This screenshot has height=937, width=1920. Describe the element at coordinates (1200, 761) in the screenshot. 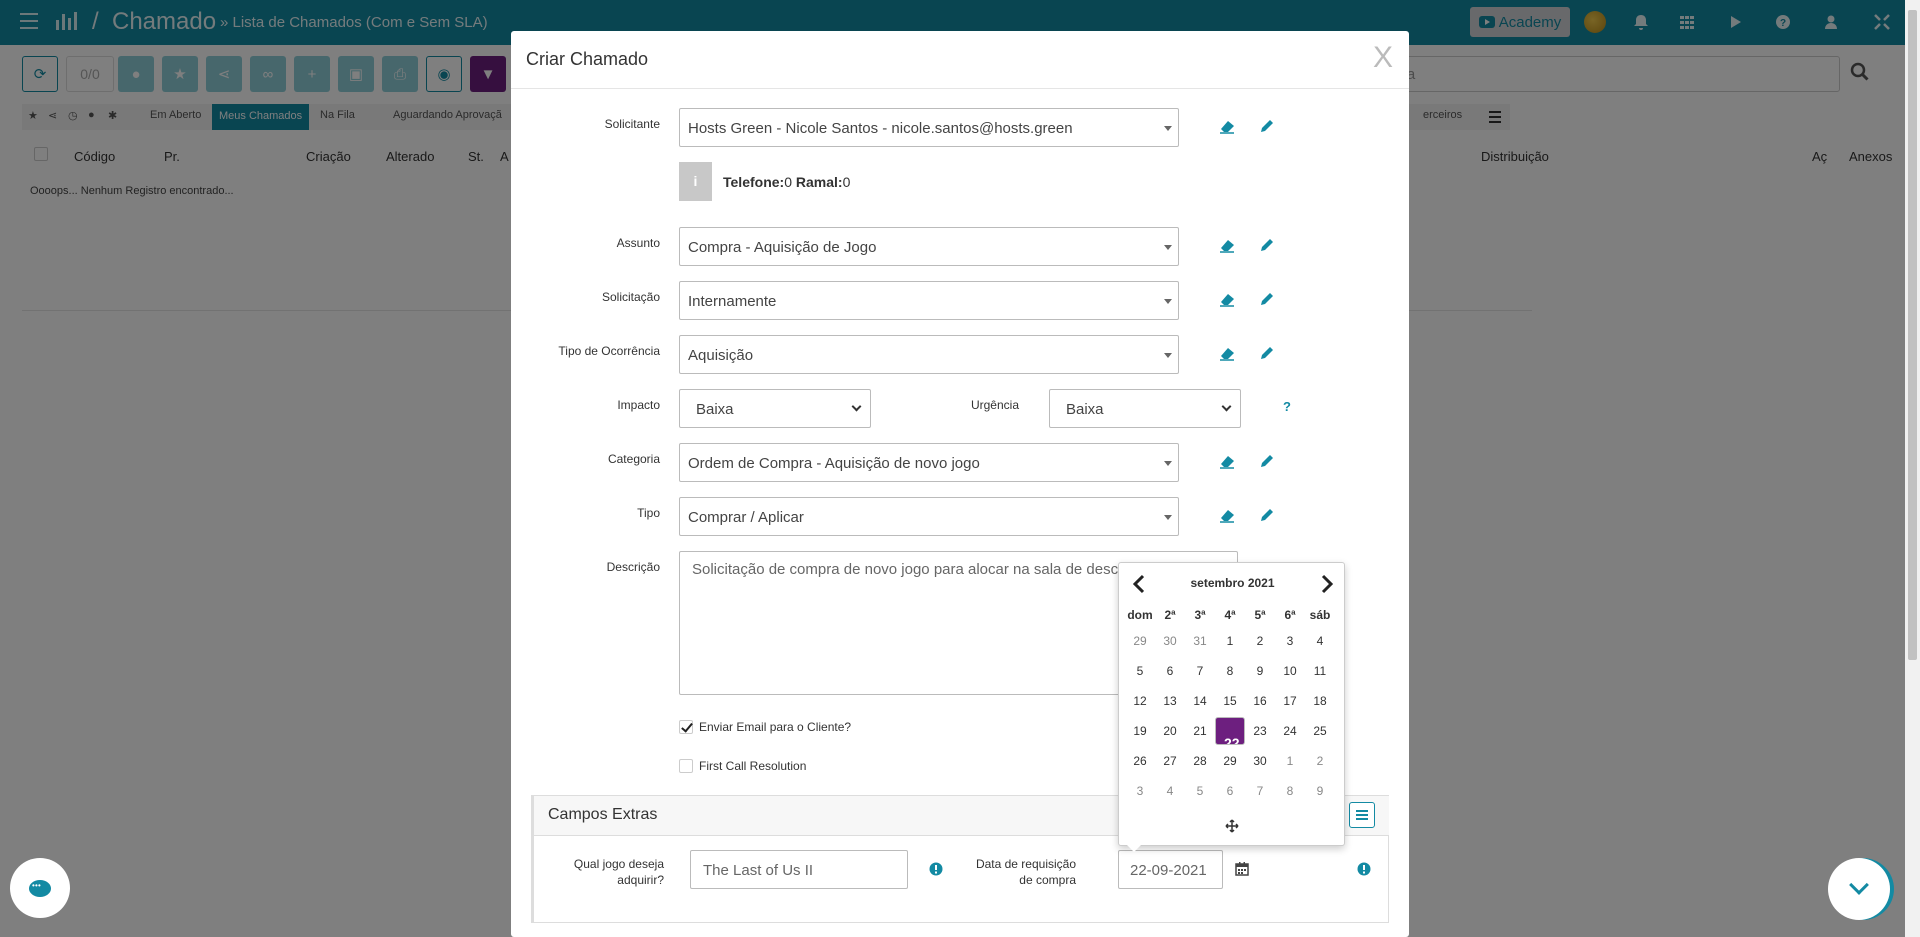

I see `datepicker-day: 28` at that location.